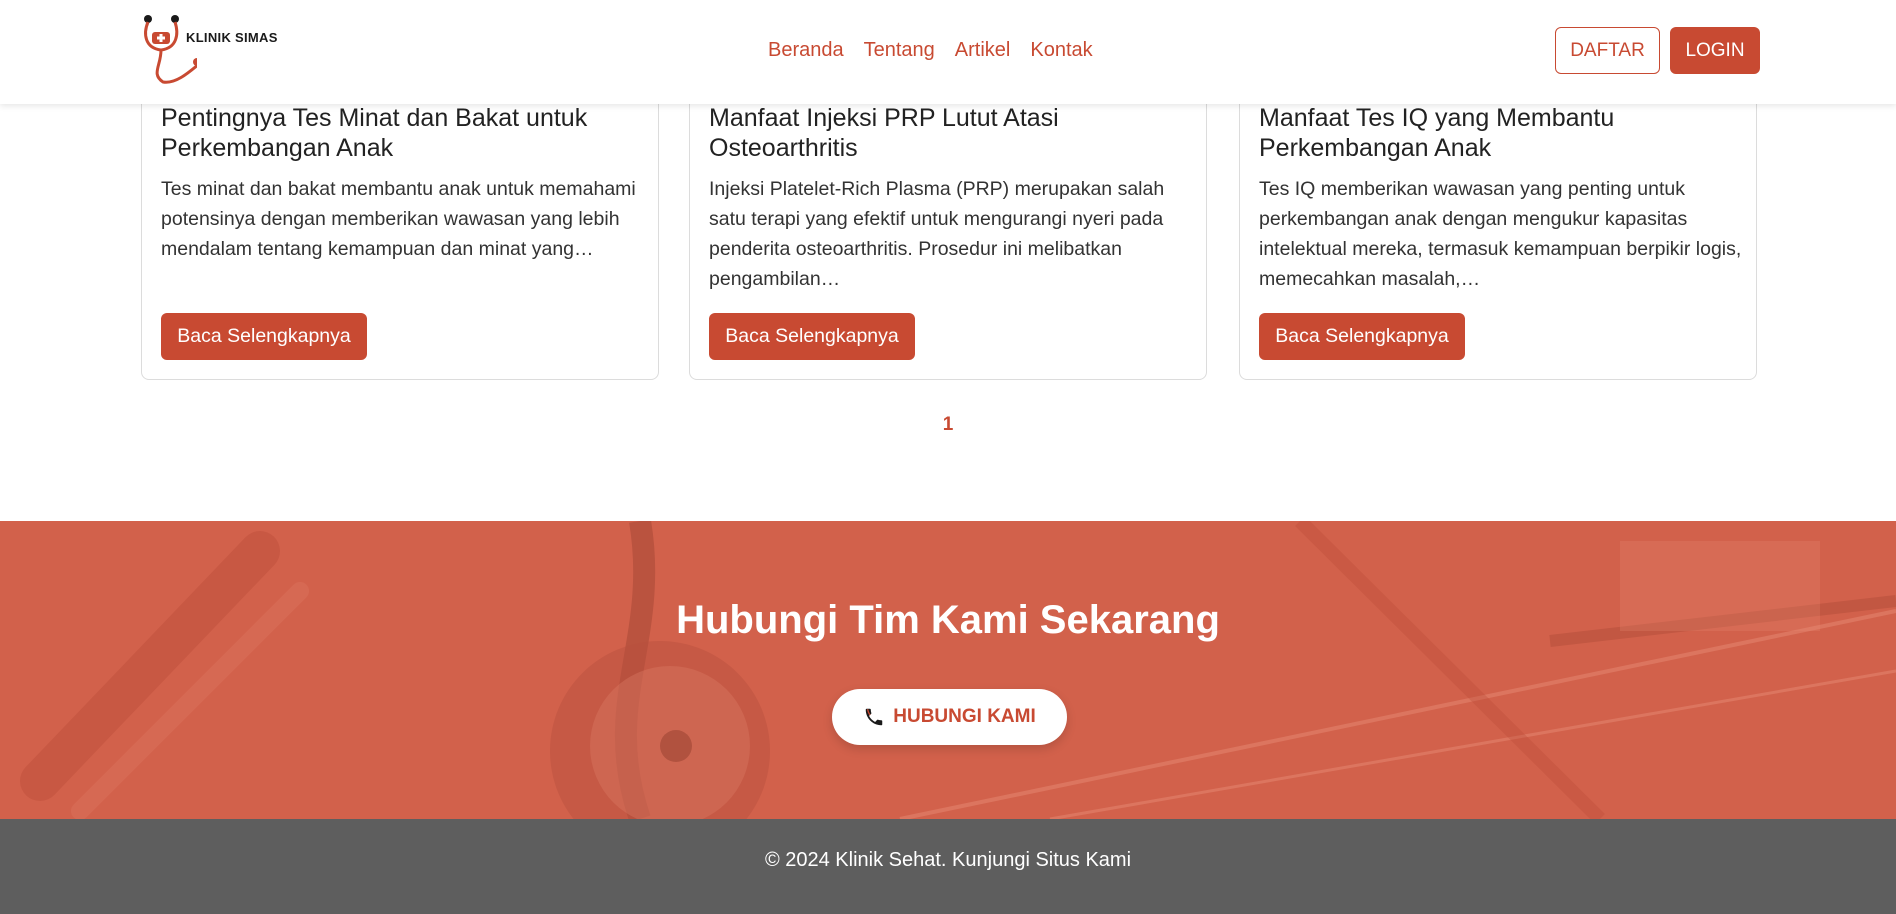 The image size is (1896, 914). I want to click on main-nav: Beranda Tentang Artikel Kontak, so click(930, 50).